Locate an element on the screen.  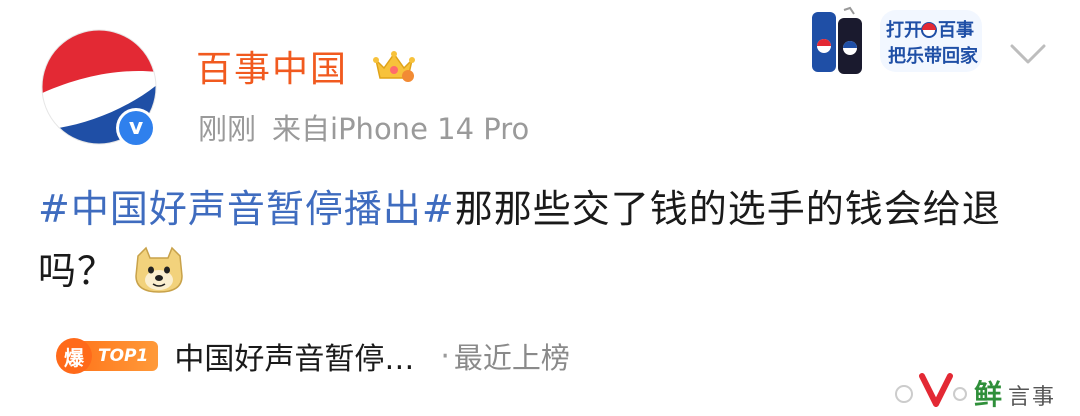
rank-badge: TOP1 is located at coordinates (121, 356).